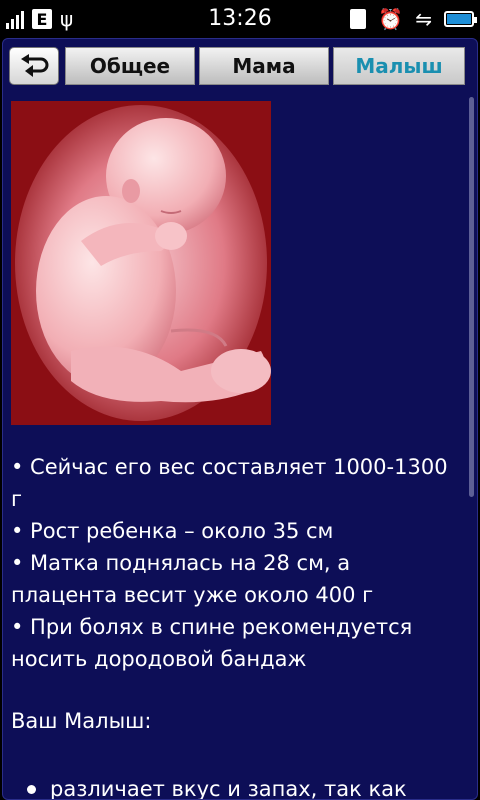 Image resolution: width=480 pixels, height=800 pixels. What do you see at coordinates (31, 789) in the screenshot?
I see `bullet-dot-icon` at bounding box center [31, 789].